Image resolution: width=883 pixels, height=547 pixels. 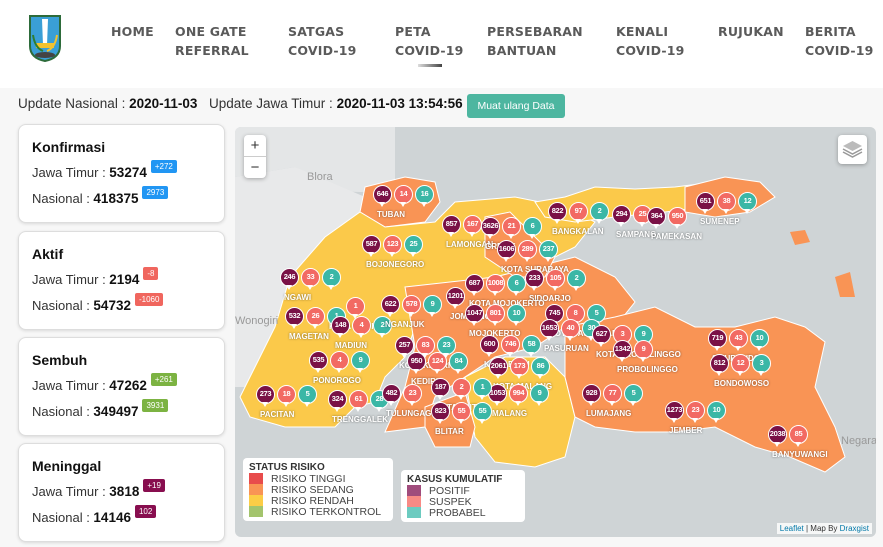 I want to click on marker-positif: 600, so click(x=489, y=346).